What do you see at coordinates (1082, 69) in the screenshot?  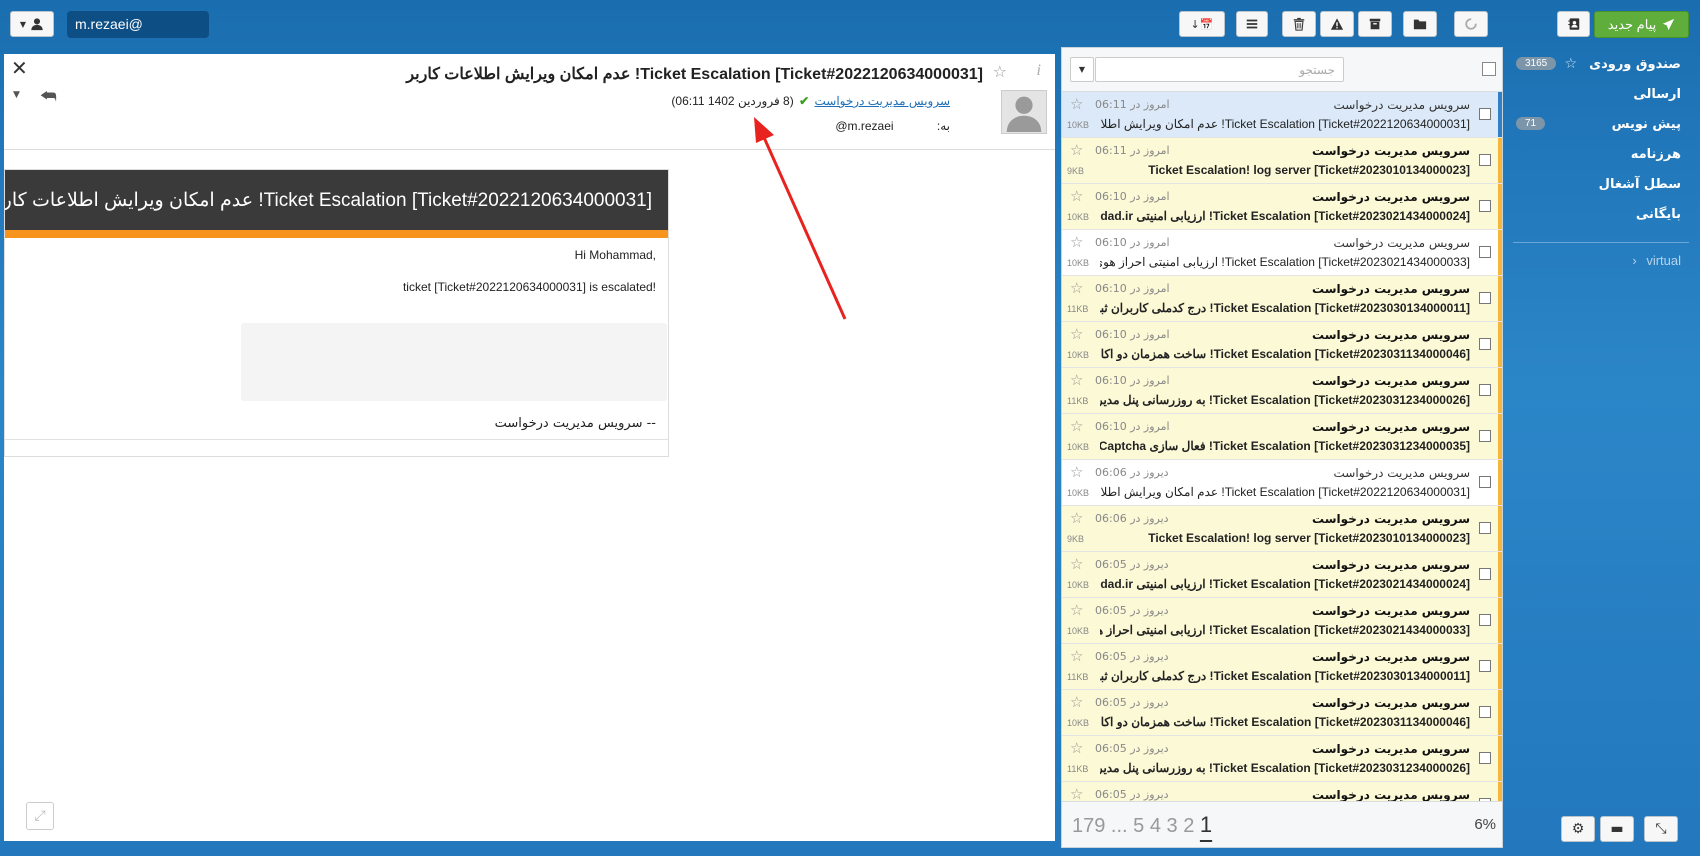 I see `list-options-dropdown: ▼` at bounding box center [1082, 69].